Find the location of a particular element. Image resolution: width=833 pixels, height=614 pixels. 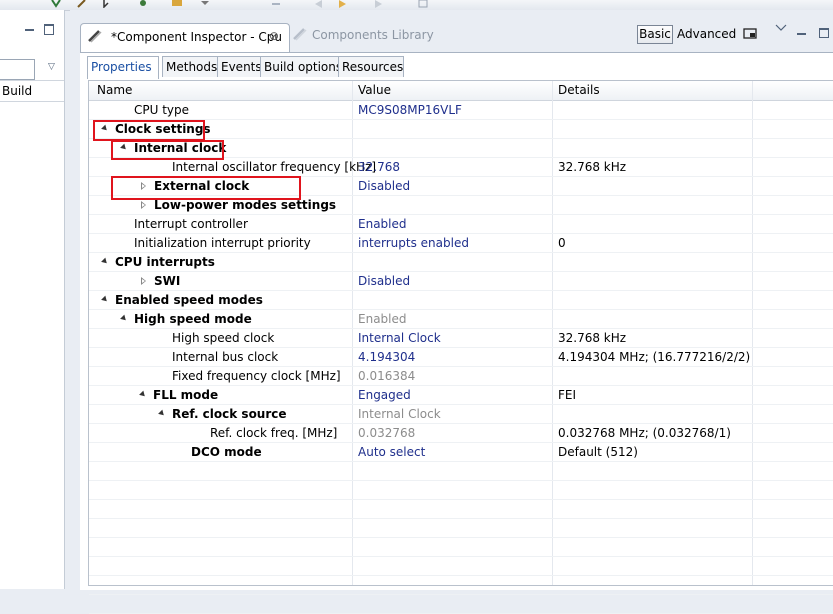

table-row: CPU type MC9S08MP16VLF is located at coordinates (461, 110).